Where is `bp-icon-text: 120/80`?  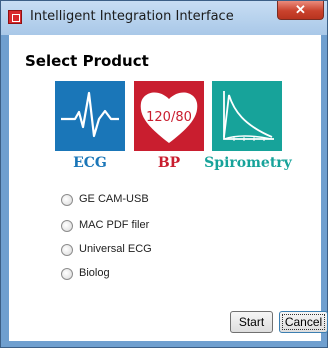
bp-icon-text: 120/80 is located at coordinates (169, 117).